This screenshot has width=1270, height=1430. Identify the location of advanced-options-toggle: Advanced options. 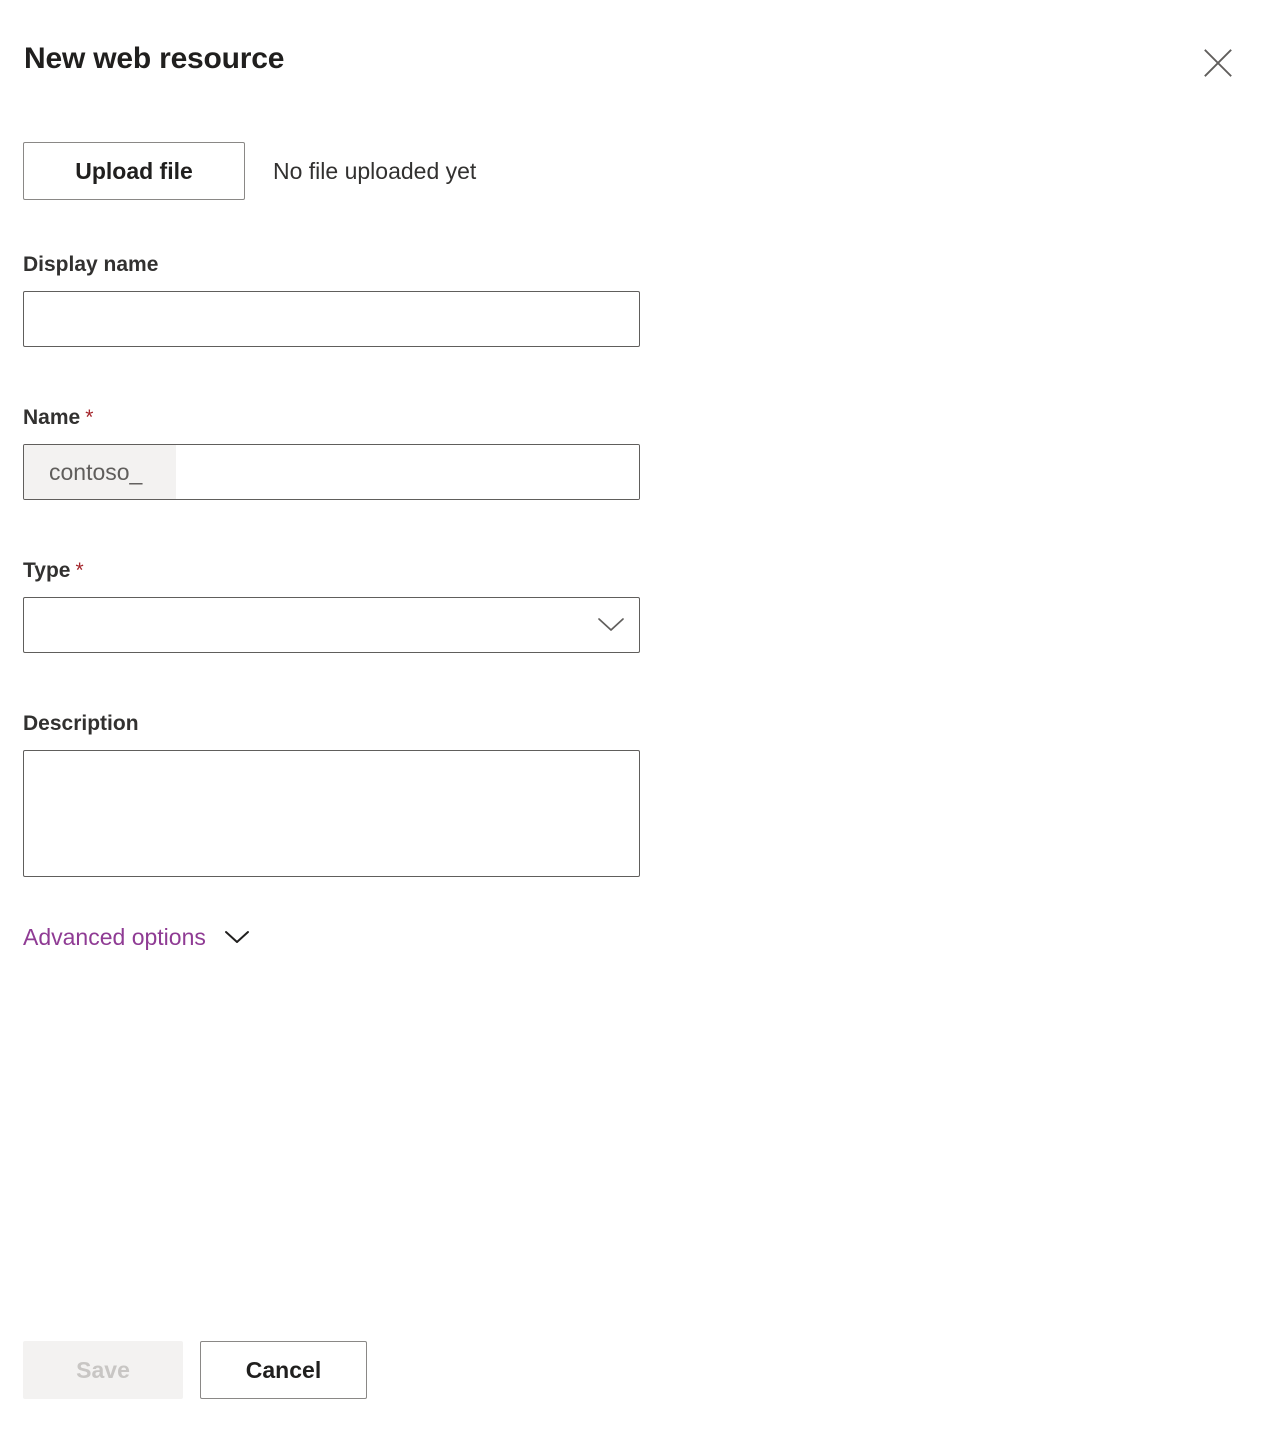
(136, 937).